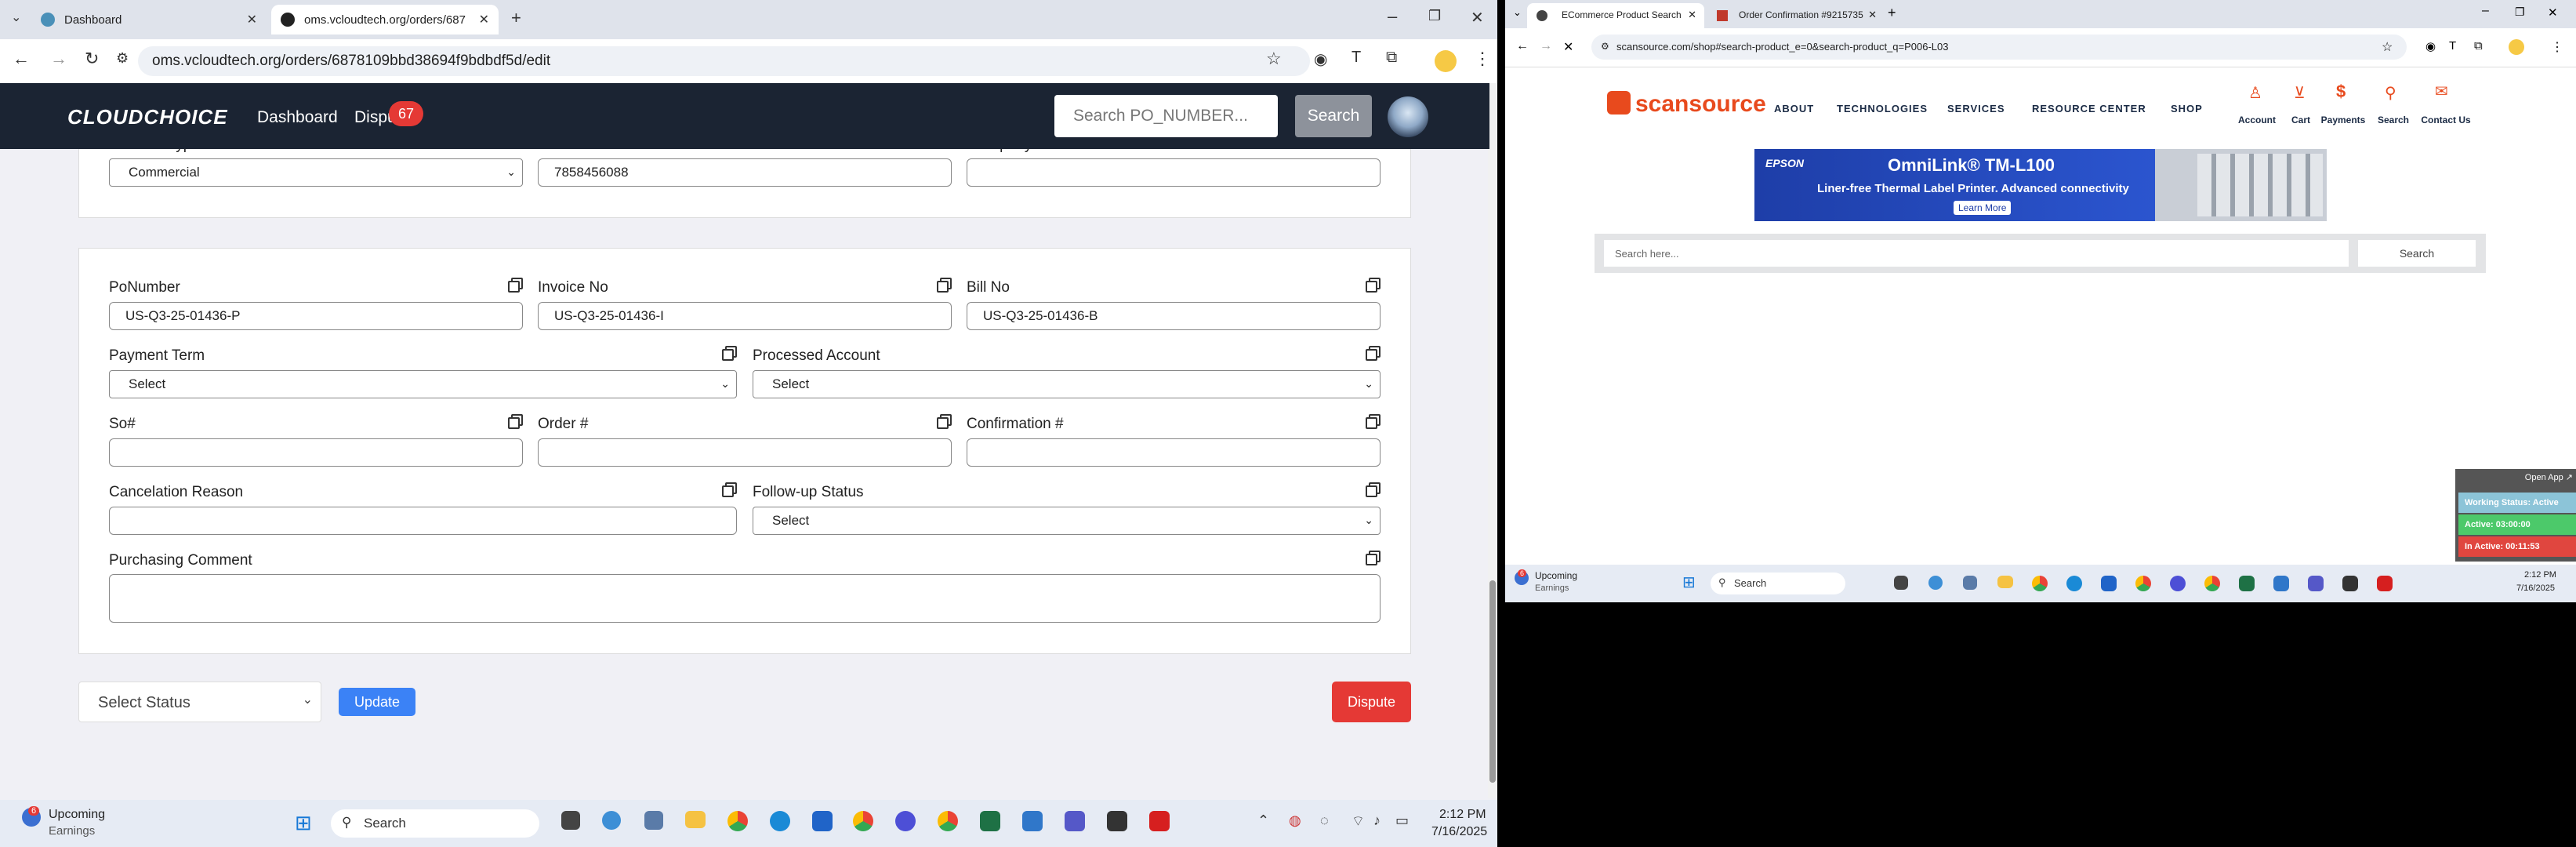  What do you see at coordinates (2040, 583) in the screenshot?
I see `chrome-icon` at bounding box center [2040, 583].